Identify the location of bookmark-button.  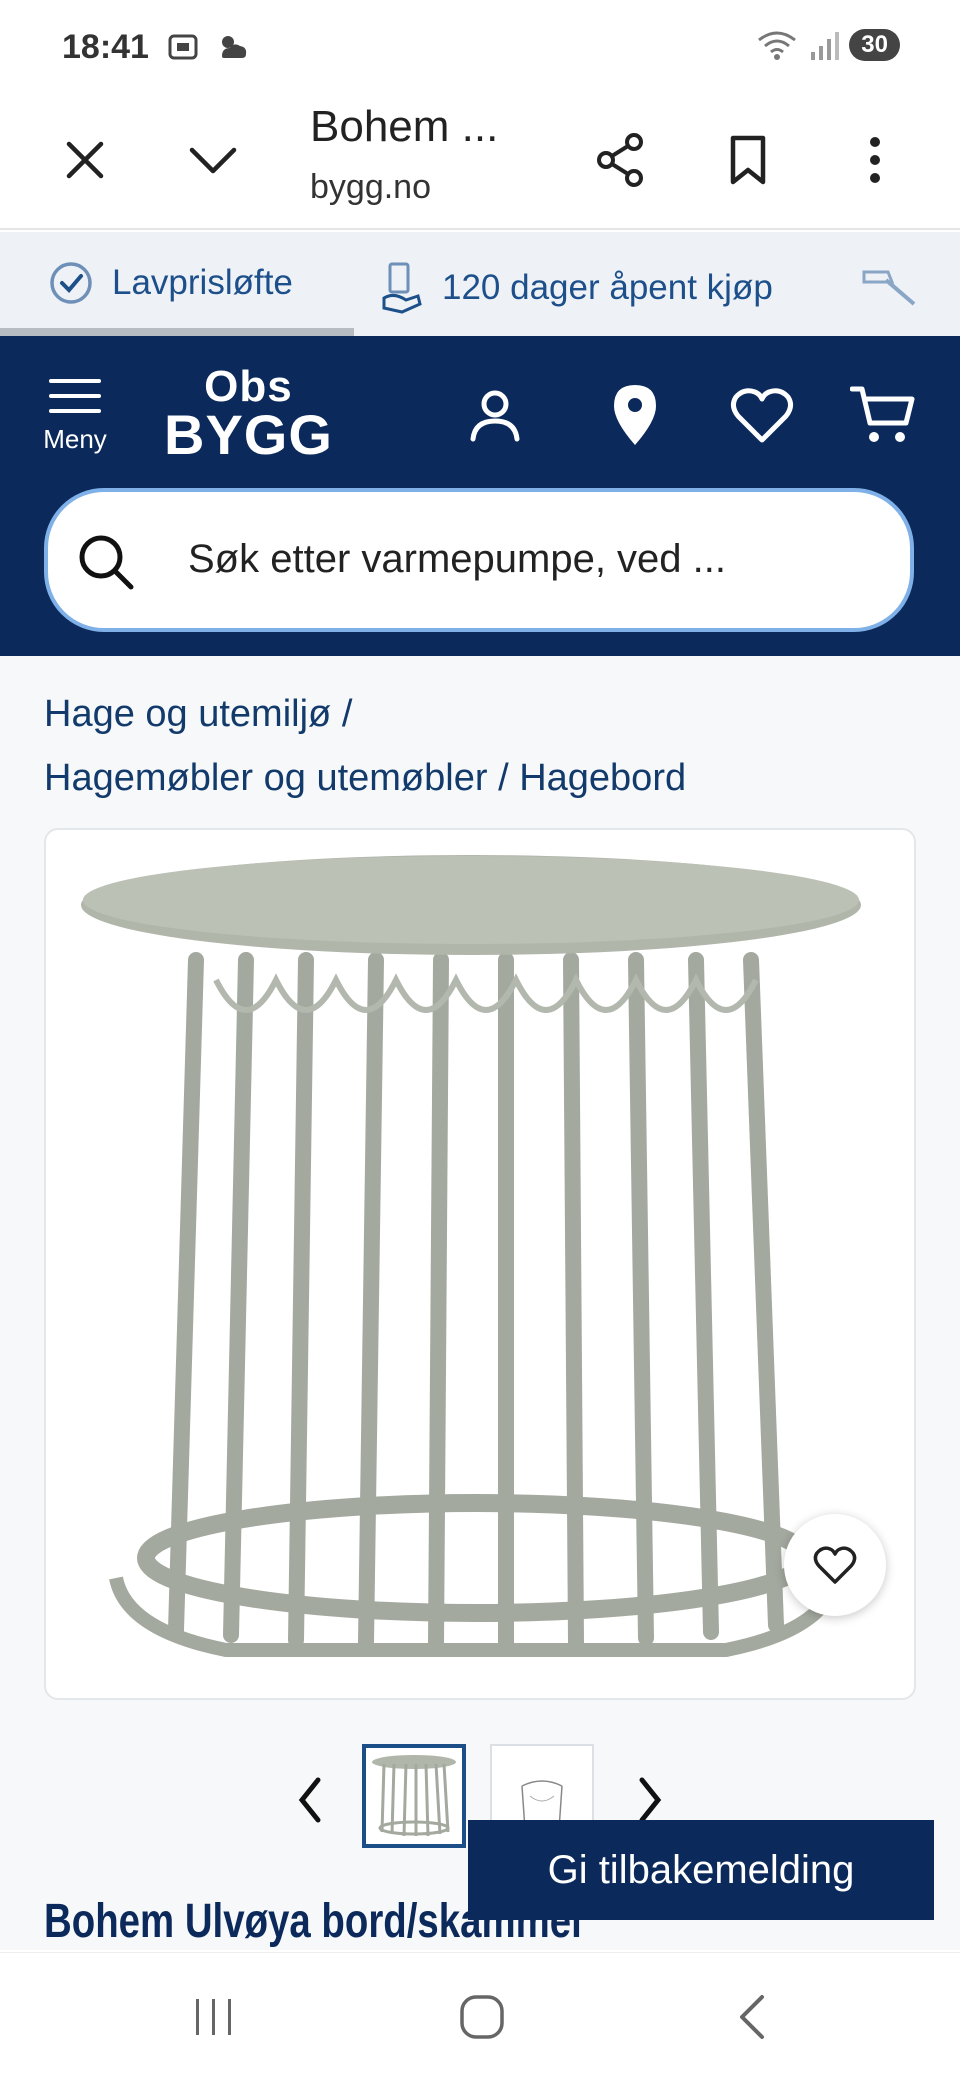
(748, 160).